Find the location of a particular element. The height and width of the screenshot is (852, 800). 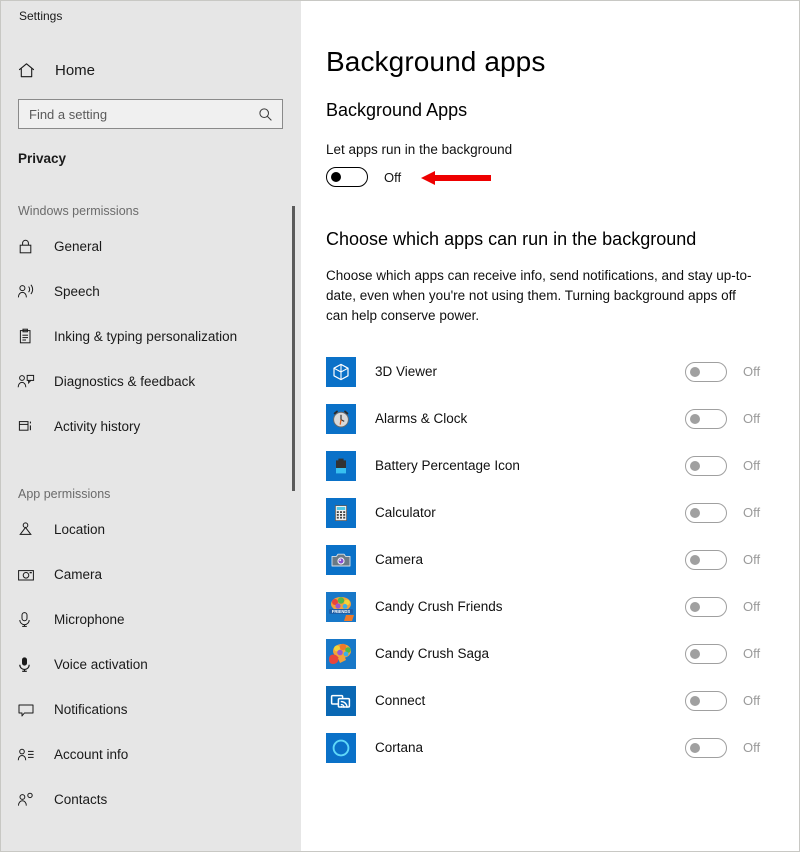

sidebar-item-diagnostics-feedback: Diagnostics & feedback is located at coordinates (151, 381).